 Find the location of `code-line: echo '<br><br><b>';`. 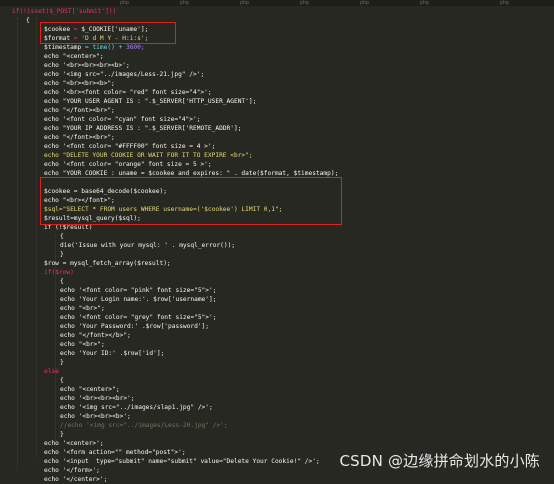

code-line: echo '<br><br><b>'; is located at coordinates (95, 416).